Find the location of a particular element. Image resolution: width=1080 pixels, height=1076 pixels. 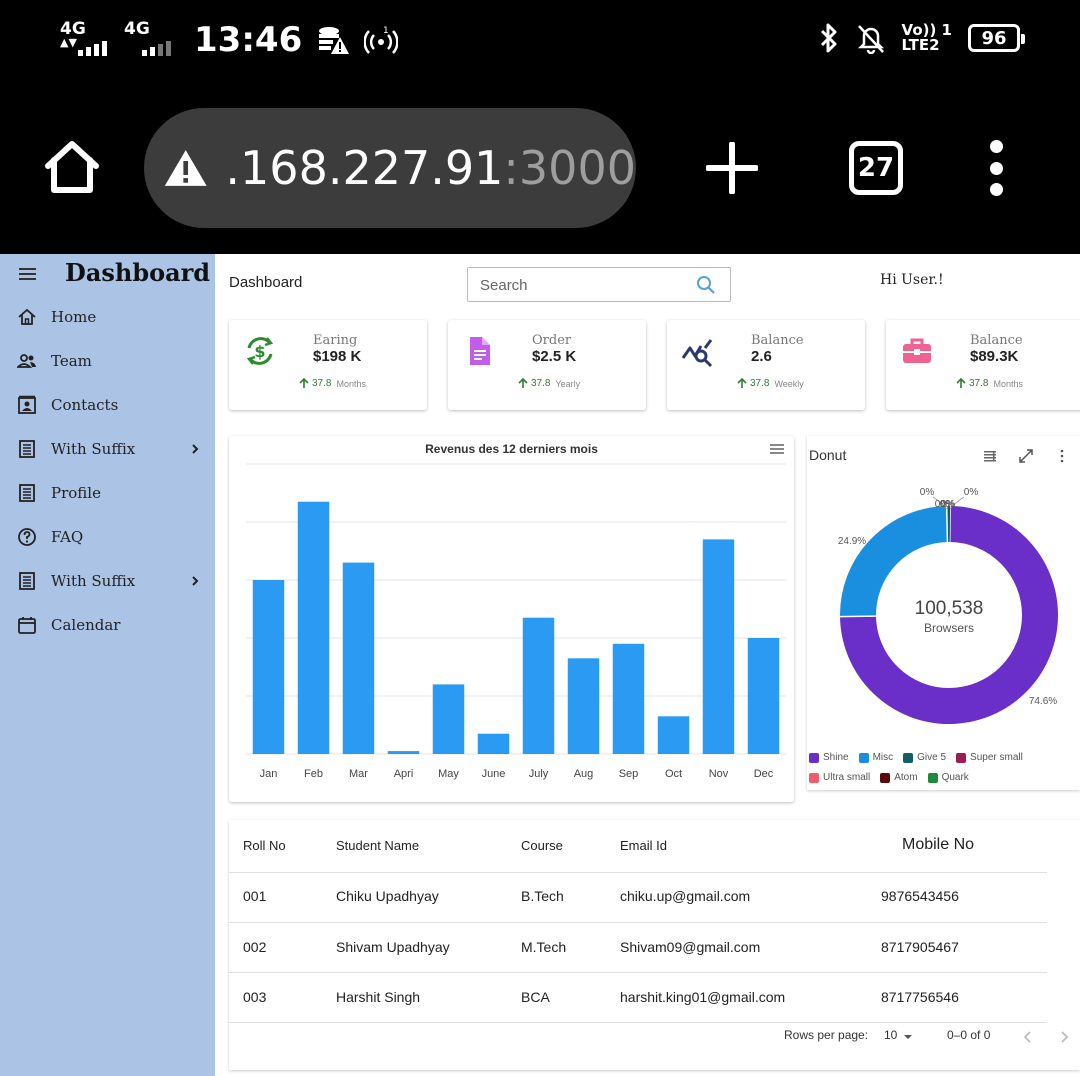

column-header: Student Name is located at coordinates (377, 845).